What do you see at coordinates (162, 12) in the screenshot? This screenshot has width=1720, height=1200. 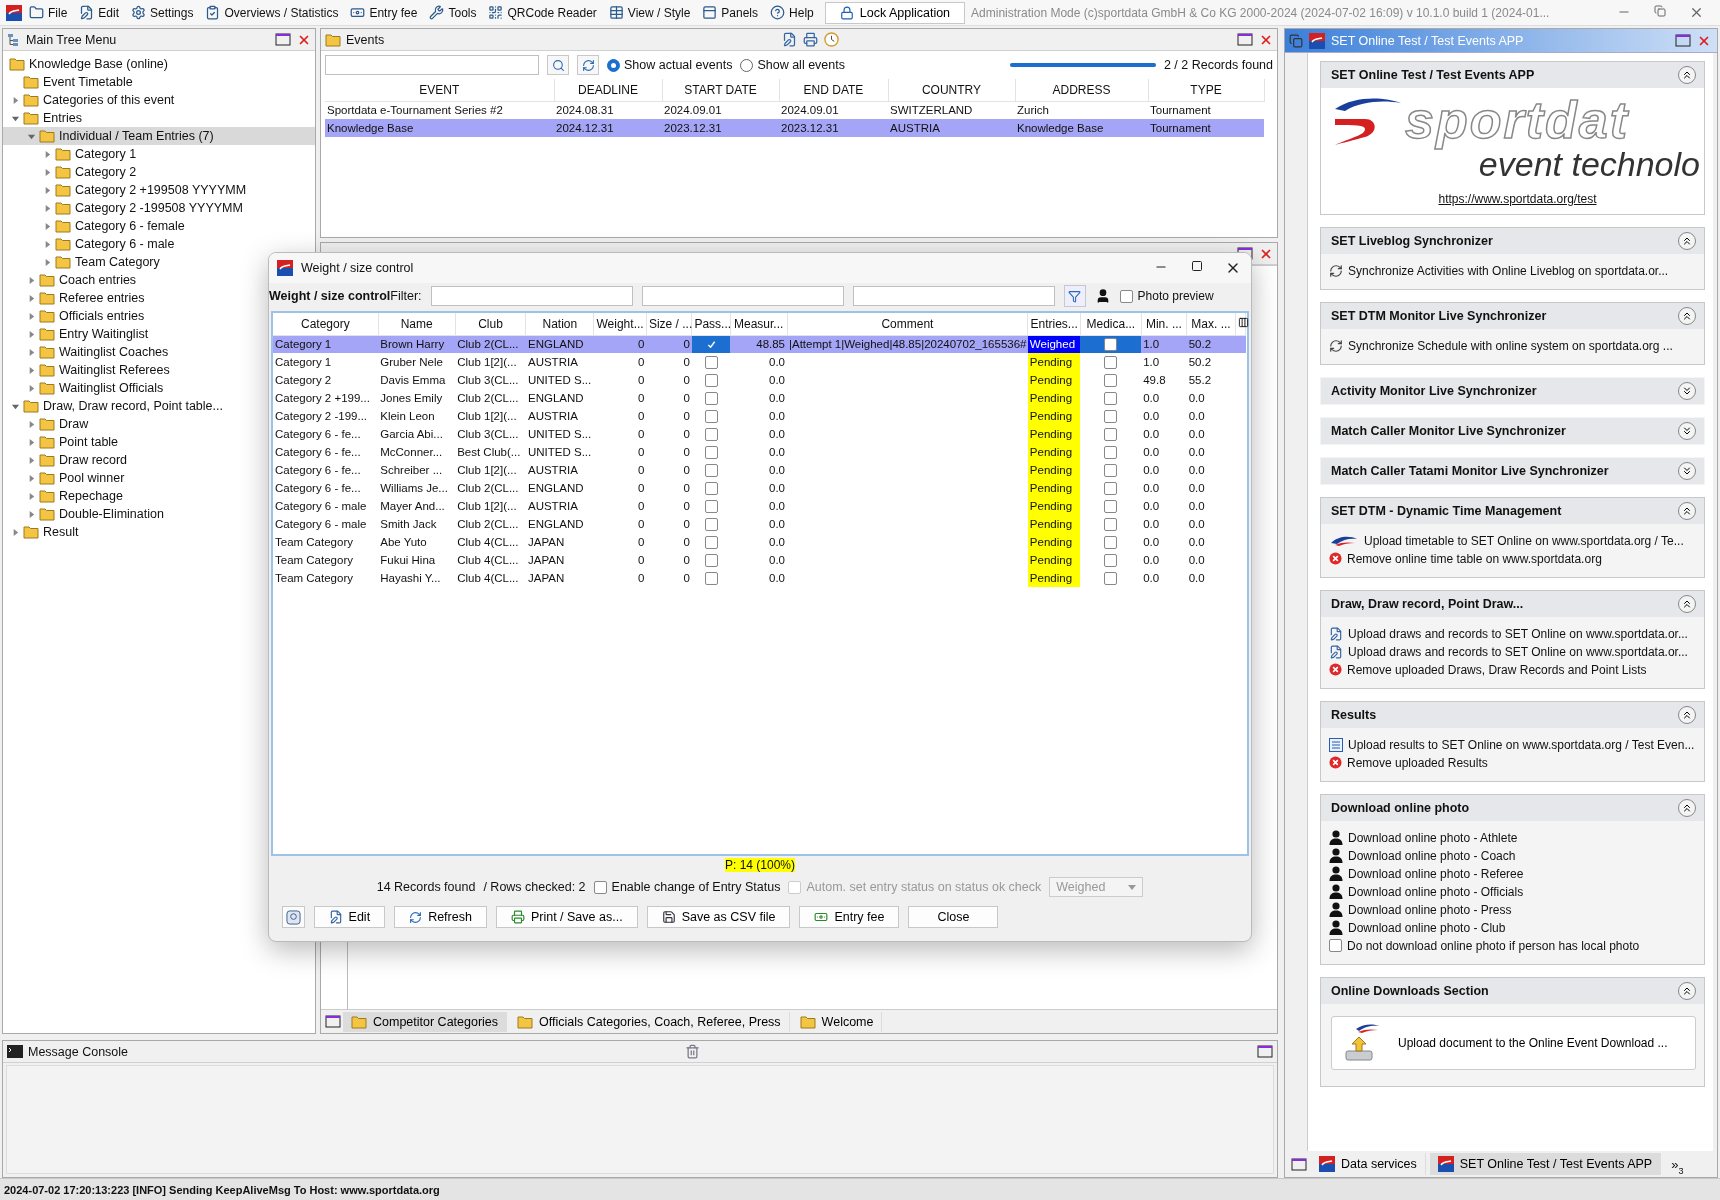 I see `menu-item: Settings` at bounding box center [162, 12].